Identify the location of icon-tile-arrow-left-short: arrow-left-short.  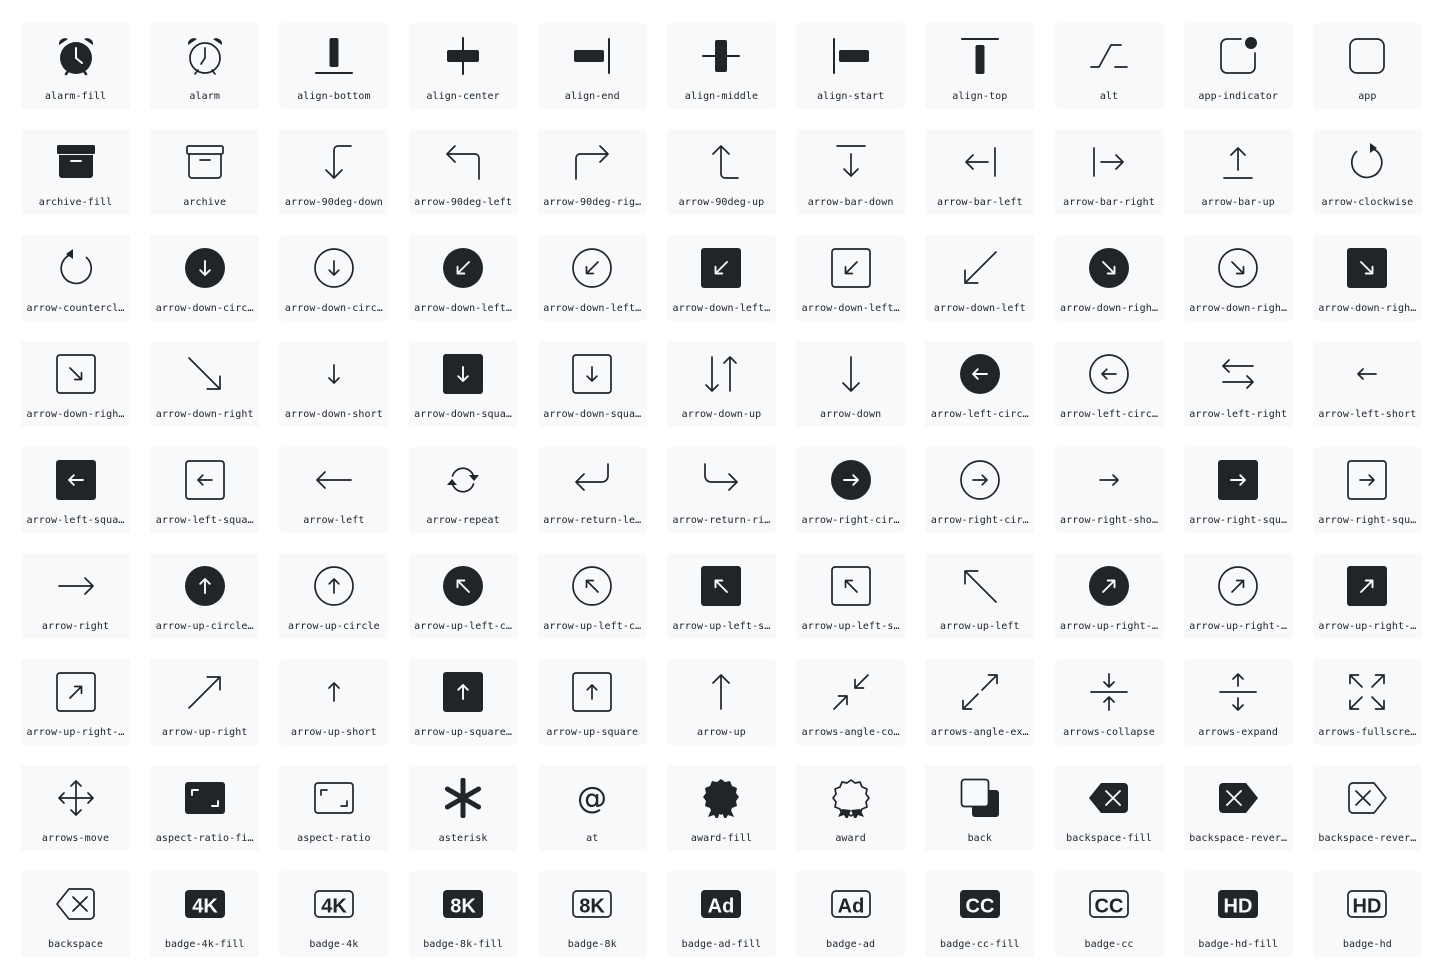
(1367, 384).